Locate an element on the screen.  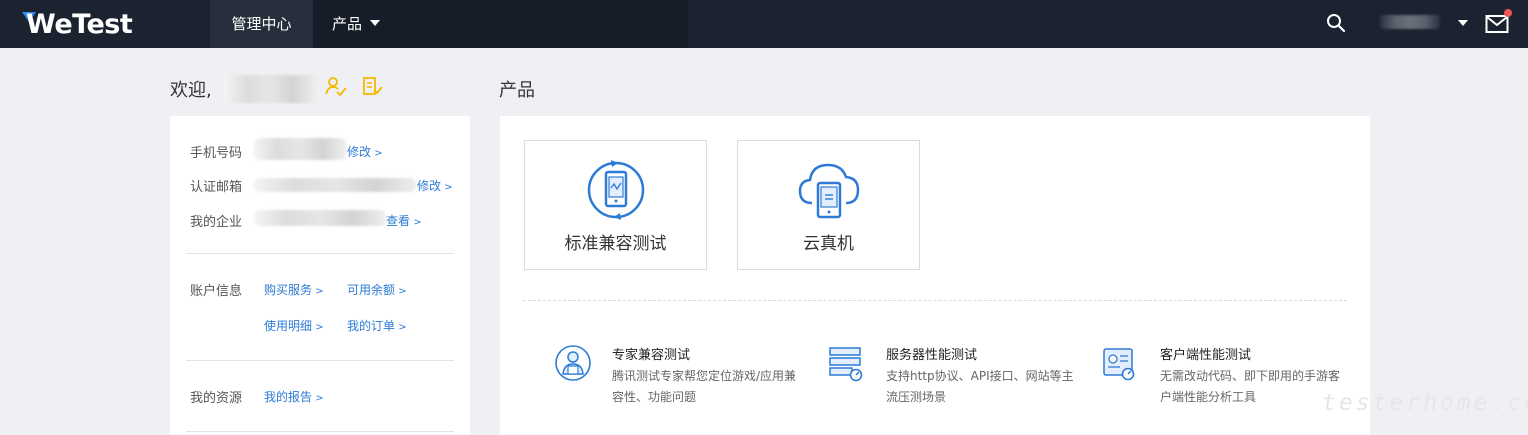
welcome-text: 欢迎, is located at coordinates (191, 90).